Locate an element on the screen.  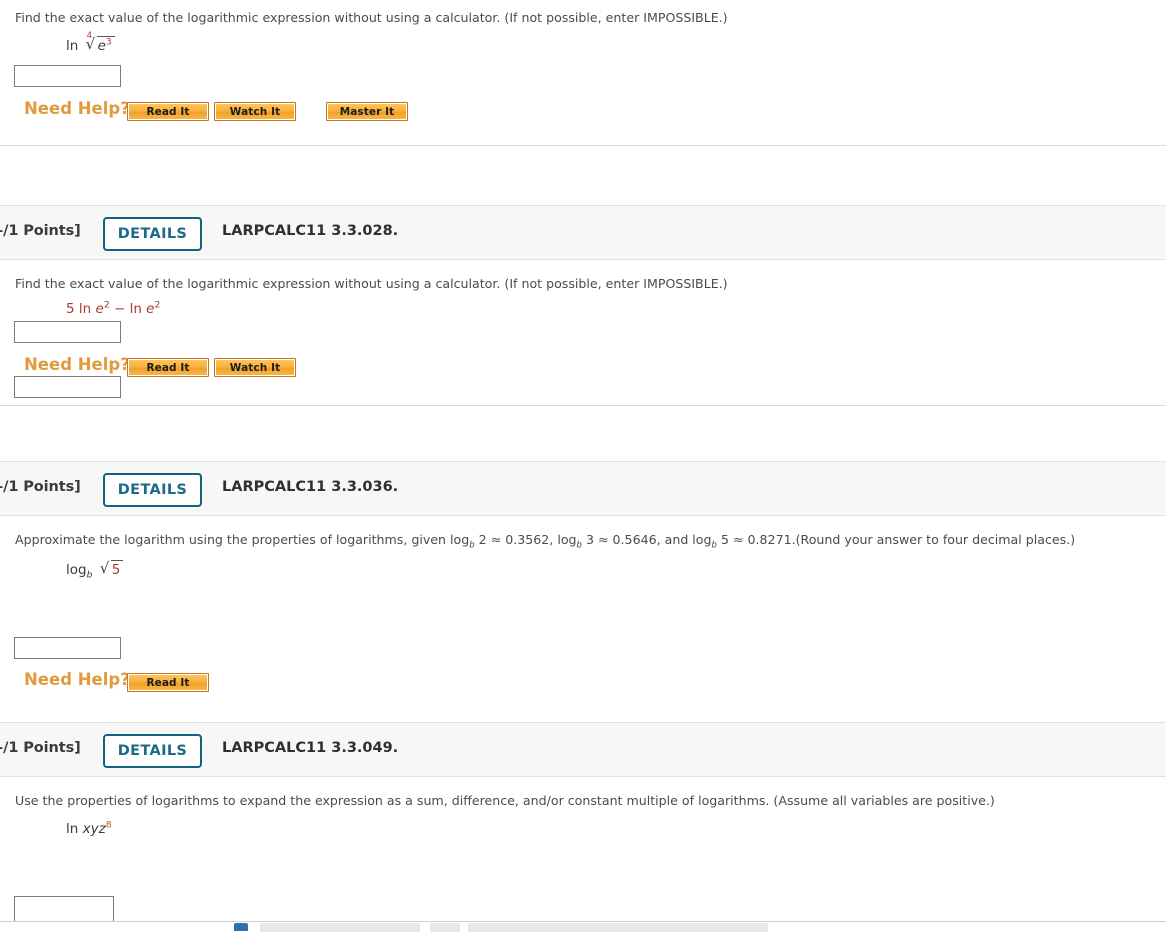
radicand-3: 5 is located at coordinates (117, 569).